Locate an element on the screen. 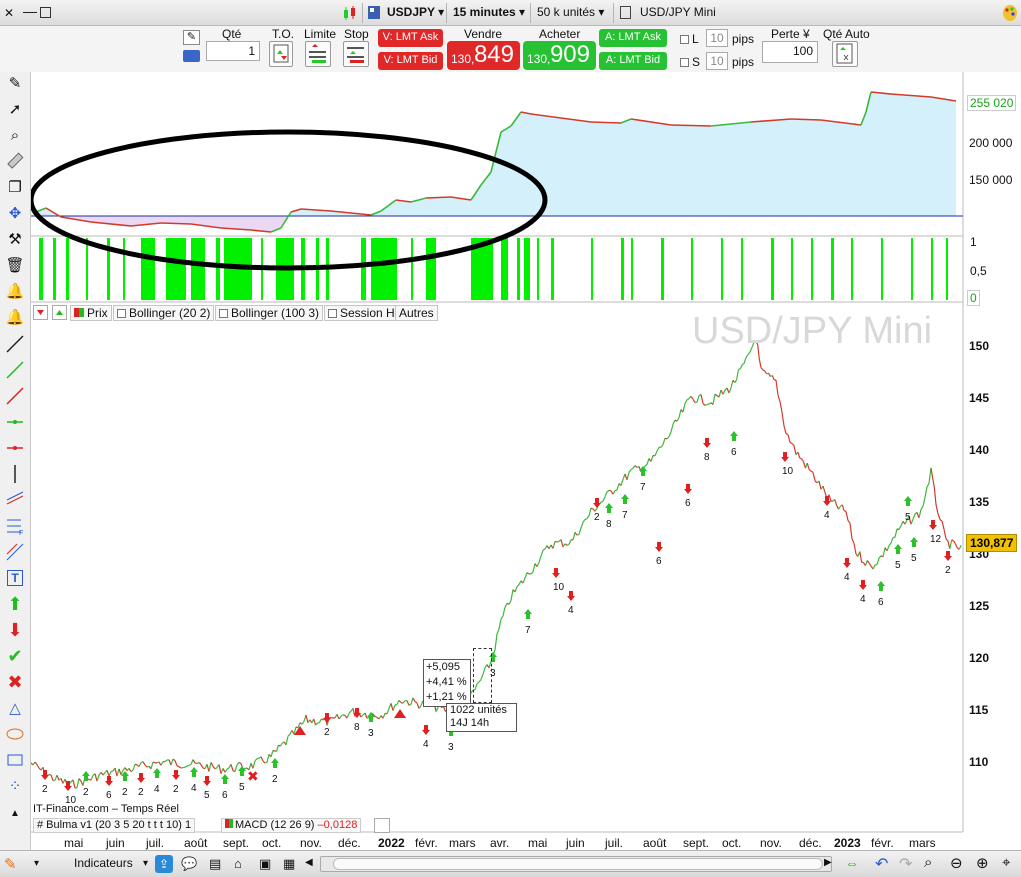 The height and width of the screenshot is (877, 1021). ellipse-icon is located at coordinates (15, 734).